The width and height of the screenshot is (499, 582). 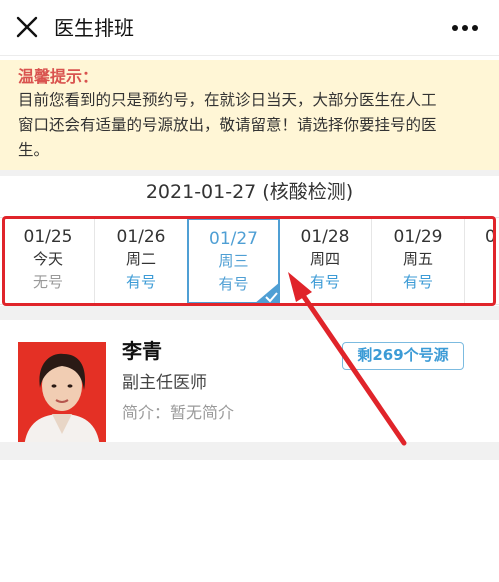 I want to click on notice-title: 温馨提示：, so click(x=58, y=76).